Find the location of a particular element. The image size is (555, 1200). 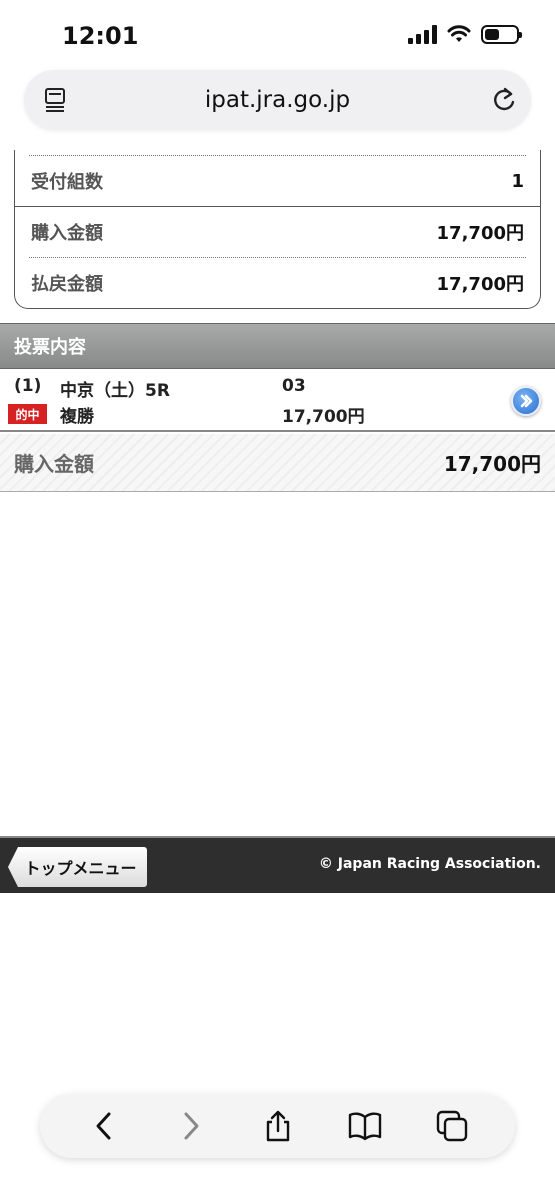

bookmarks-button is located at coordinates (365, 1126).